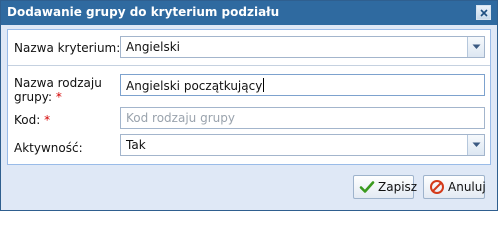 This screenshot has width=498, height=240. I want to click on criterion-select-value: Angielski, so click(153, 47).